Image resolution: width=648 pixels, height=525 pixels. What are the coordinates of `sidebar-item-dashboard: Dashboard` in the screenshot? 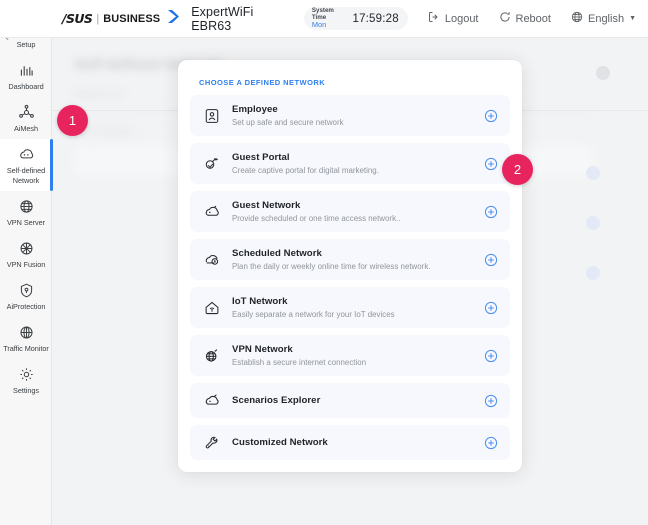 It's located at (26, 76).